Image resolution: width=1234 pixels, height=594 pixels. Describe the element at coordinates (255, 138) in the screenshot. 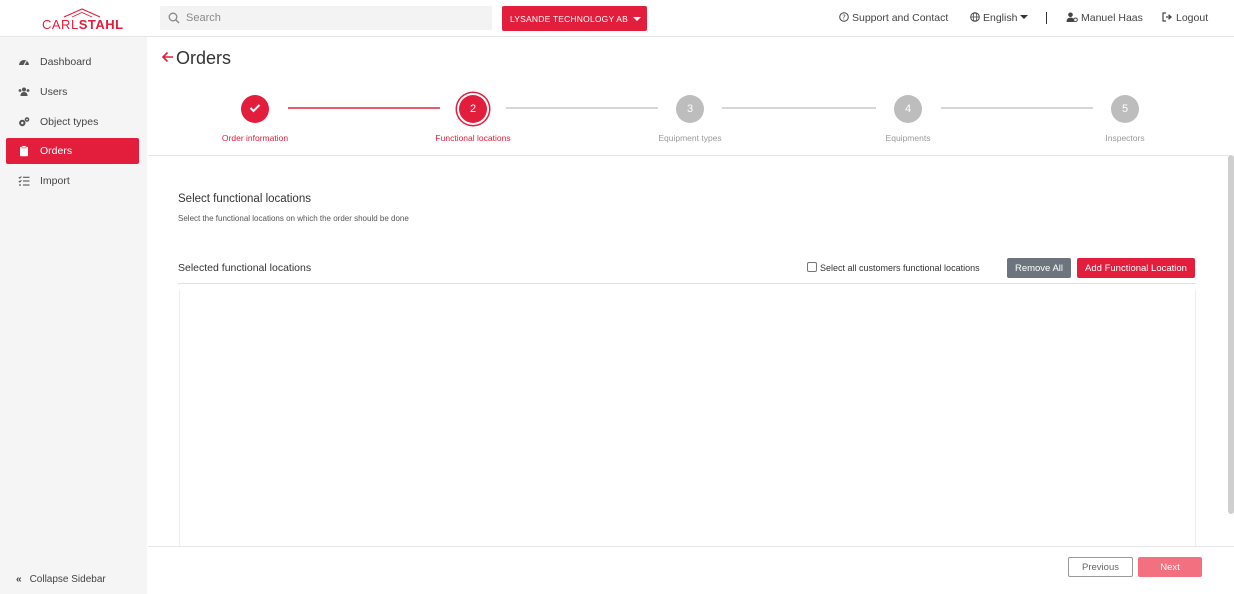

I see `step-1-label: Order information` at that location.